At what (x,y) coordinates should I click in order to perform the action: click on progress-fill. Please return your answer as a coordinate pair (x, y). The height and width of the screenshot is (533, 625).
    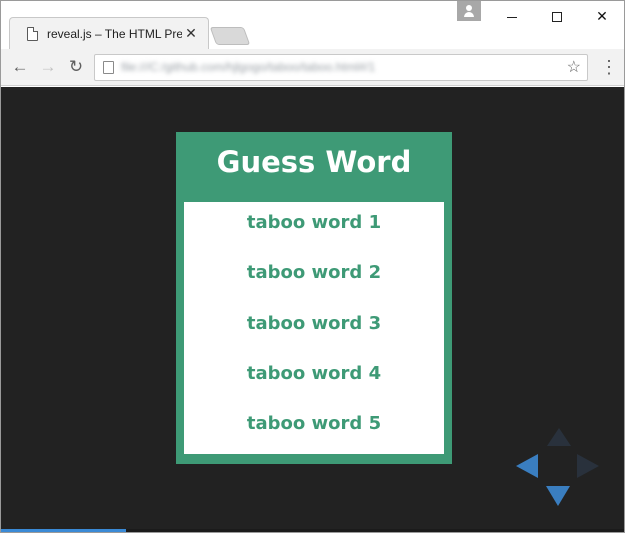
    Looking at the image, I should click on (63, 530).